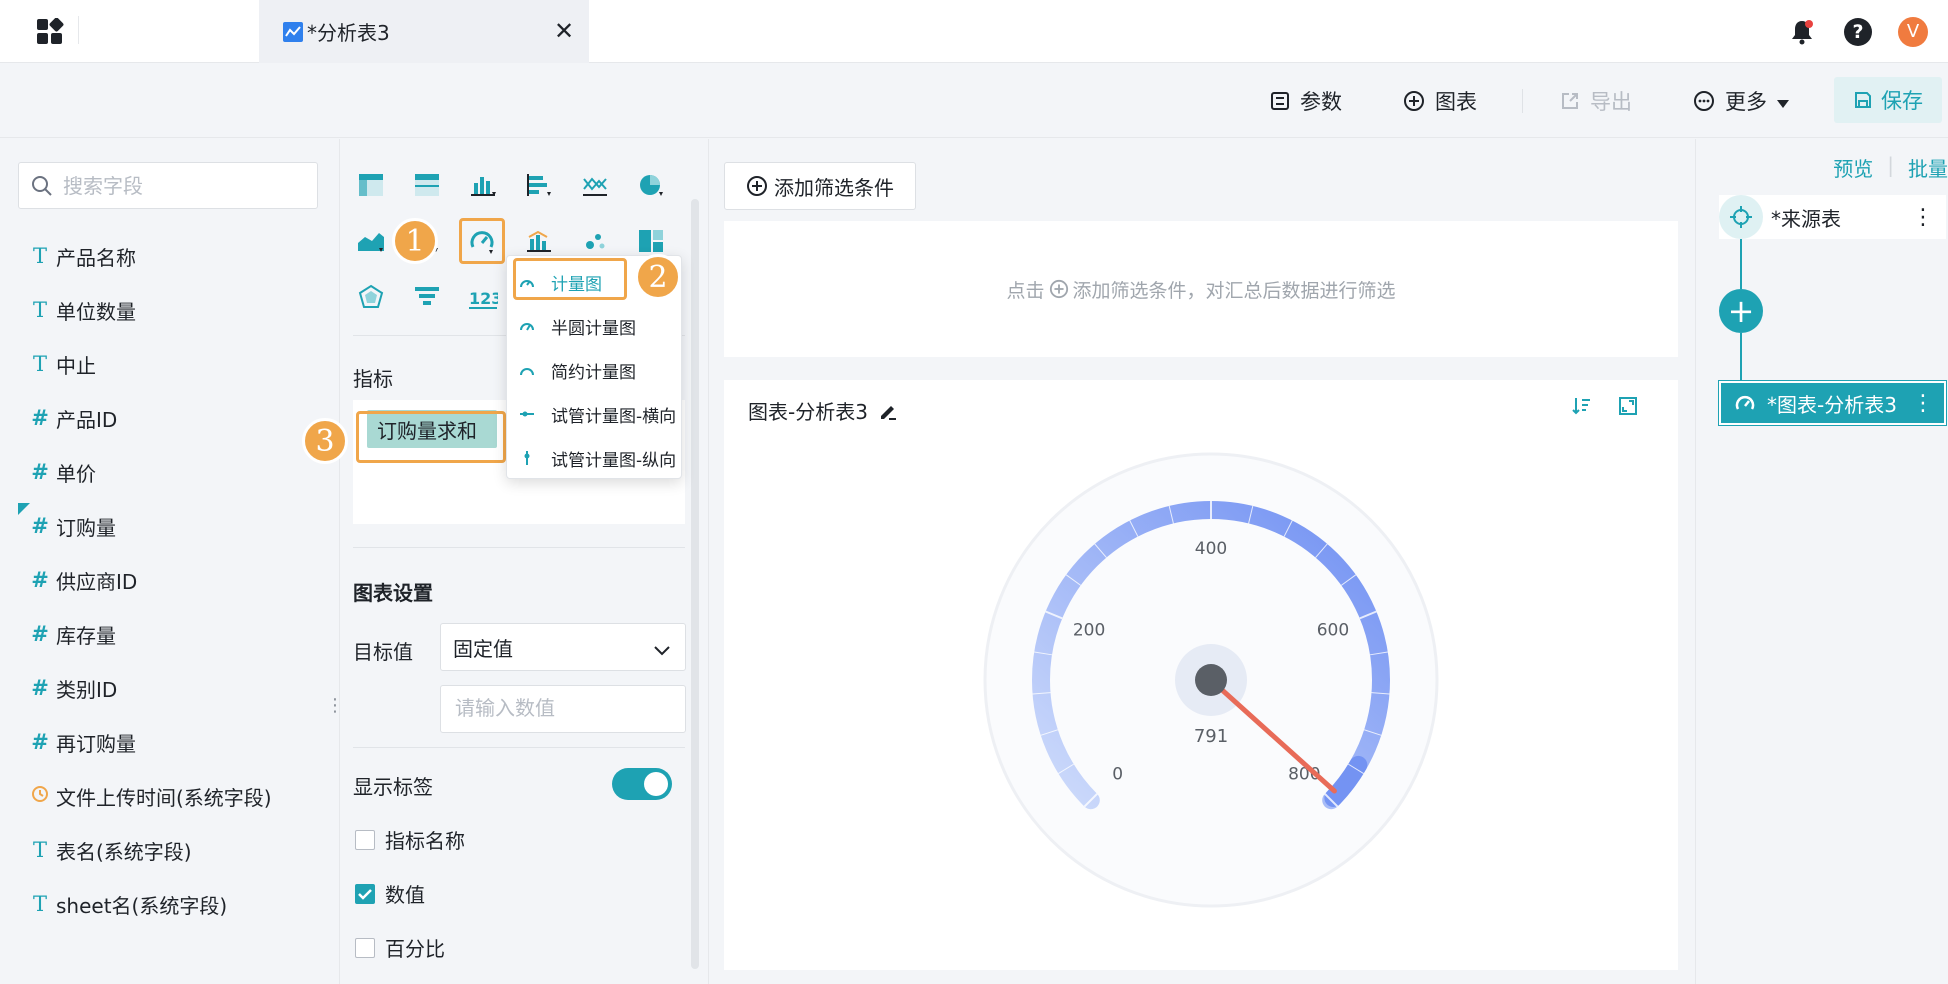 The image size is (1948, 984). What do you see at coordinates (371, 241) in the screenshot?
I see `area-chart-icon` at bounding box center [371, 241].